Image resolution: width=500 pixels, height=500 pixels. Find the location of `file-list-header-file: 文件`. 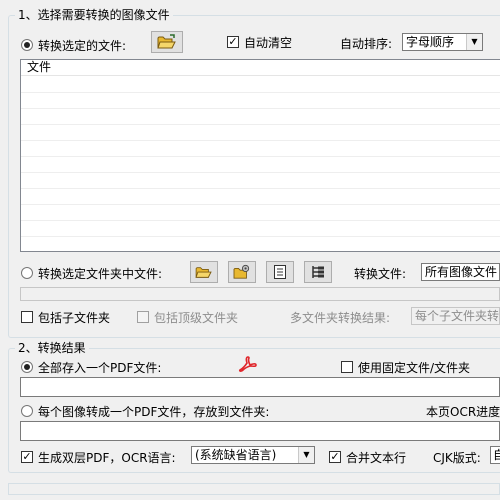

file-list-header-file: 文件 is located at coordinates (260, 68).